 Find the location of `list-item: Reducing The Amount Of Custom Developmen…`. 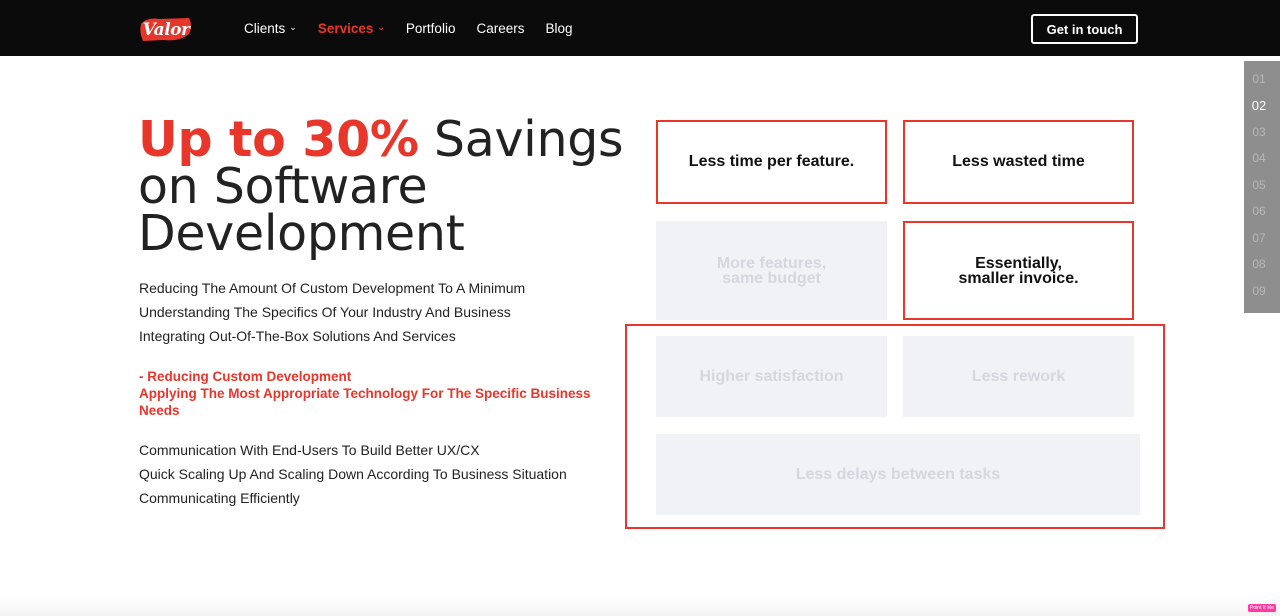

list-item: Reducing The Amount Of Custom Developmen… is located at coordinates (332, 288).